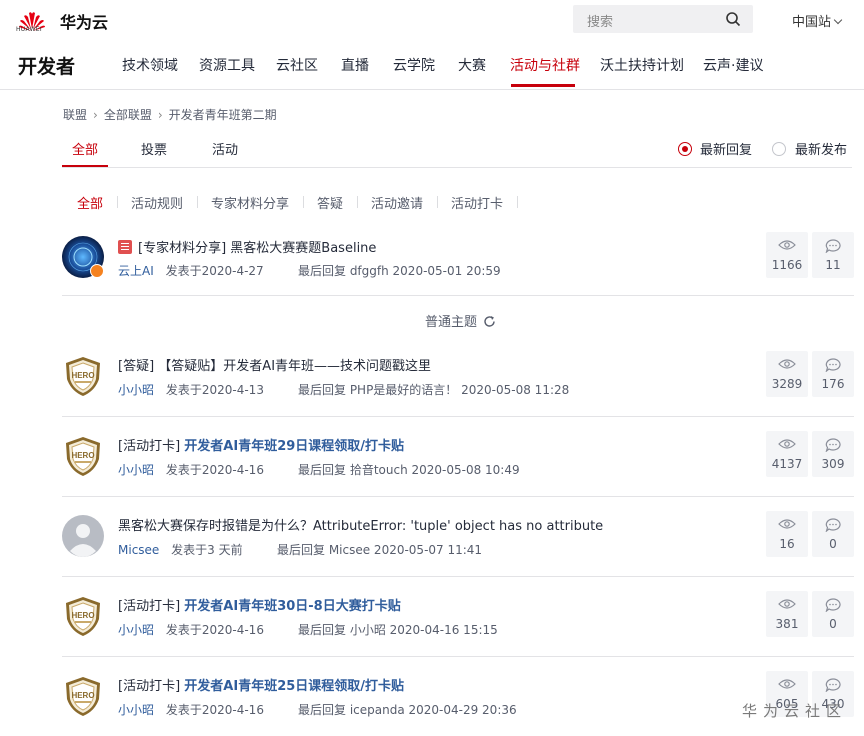 The height and width of the screenshot is (736, 864). I want to click on nav-title: 开发者, so click(46, 65).